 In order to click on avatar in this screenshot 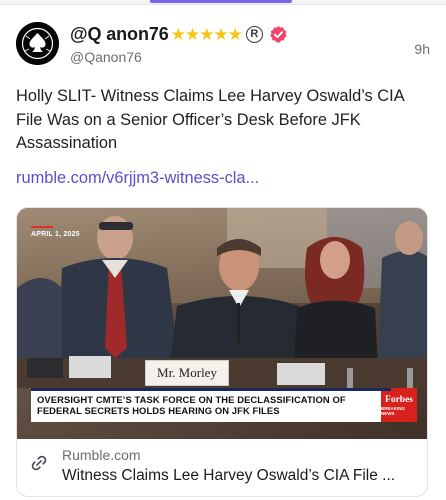, I will do `click(37, 43)`.